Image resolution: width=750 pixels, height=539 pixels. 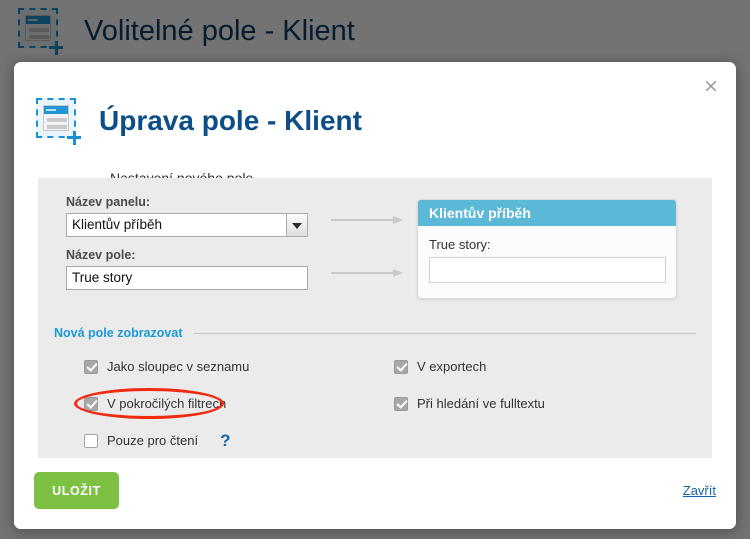 I want to click on section-divider, so click(x=444, y=333).